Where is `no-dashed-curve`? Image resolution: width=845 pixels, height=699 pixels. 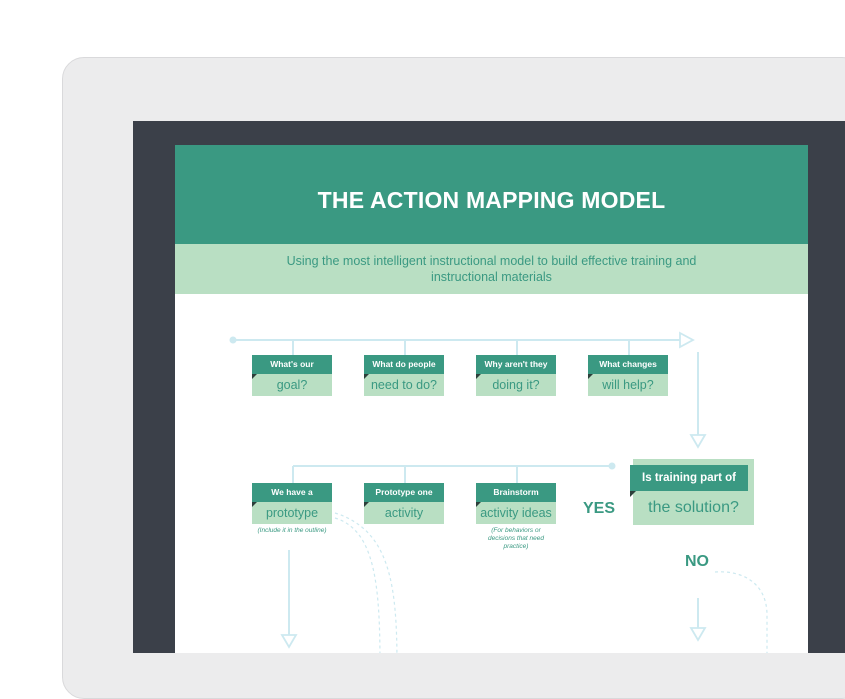 no-dashed-curve is located at coordinates (741, 612).